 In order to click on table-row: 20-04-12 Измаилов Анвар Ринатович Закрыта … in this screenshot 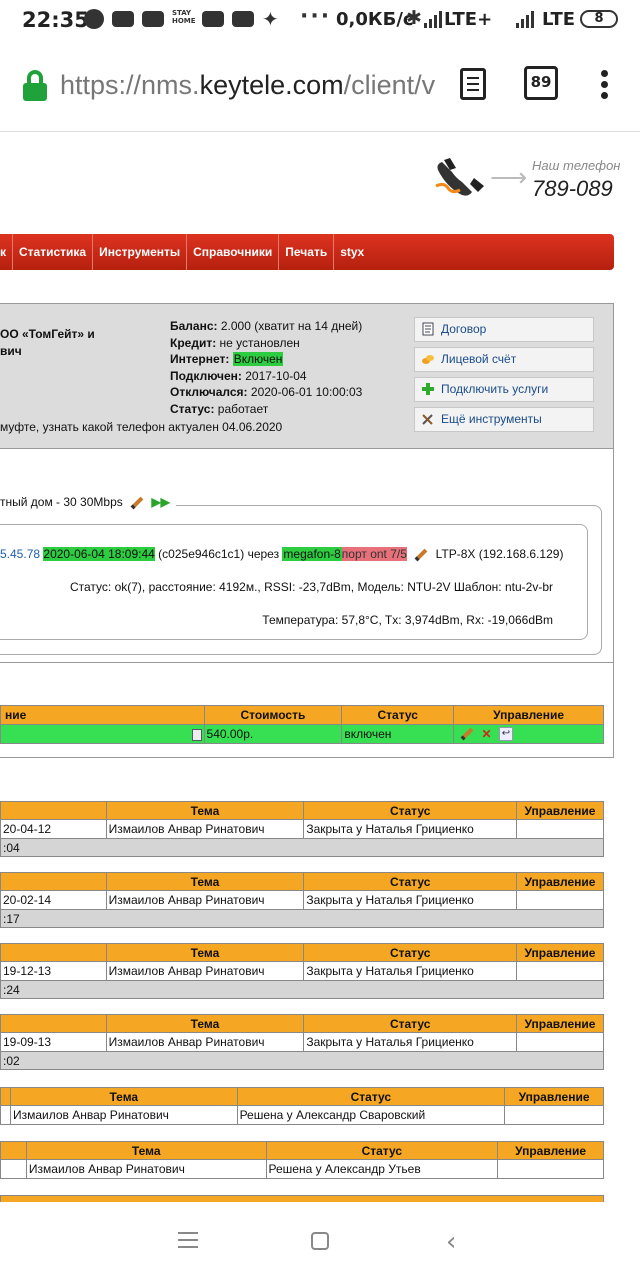, I will do `click(302, 829)`.